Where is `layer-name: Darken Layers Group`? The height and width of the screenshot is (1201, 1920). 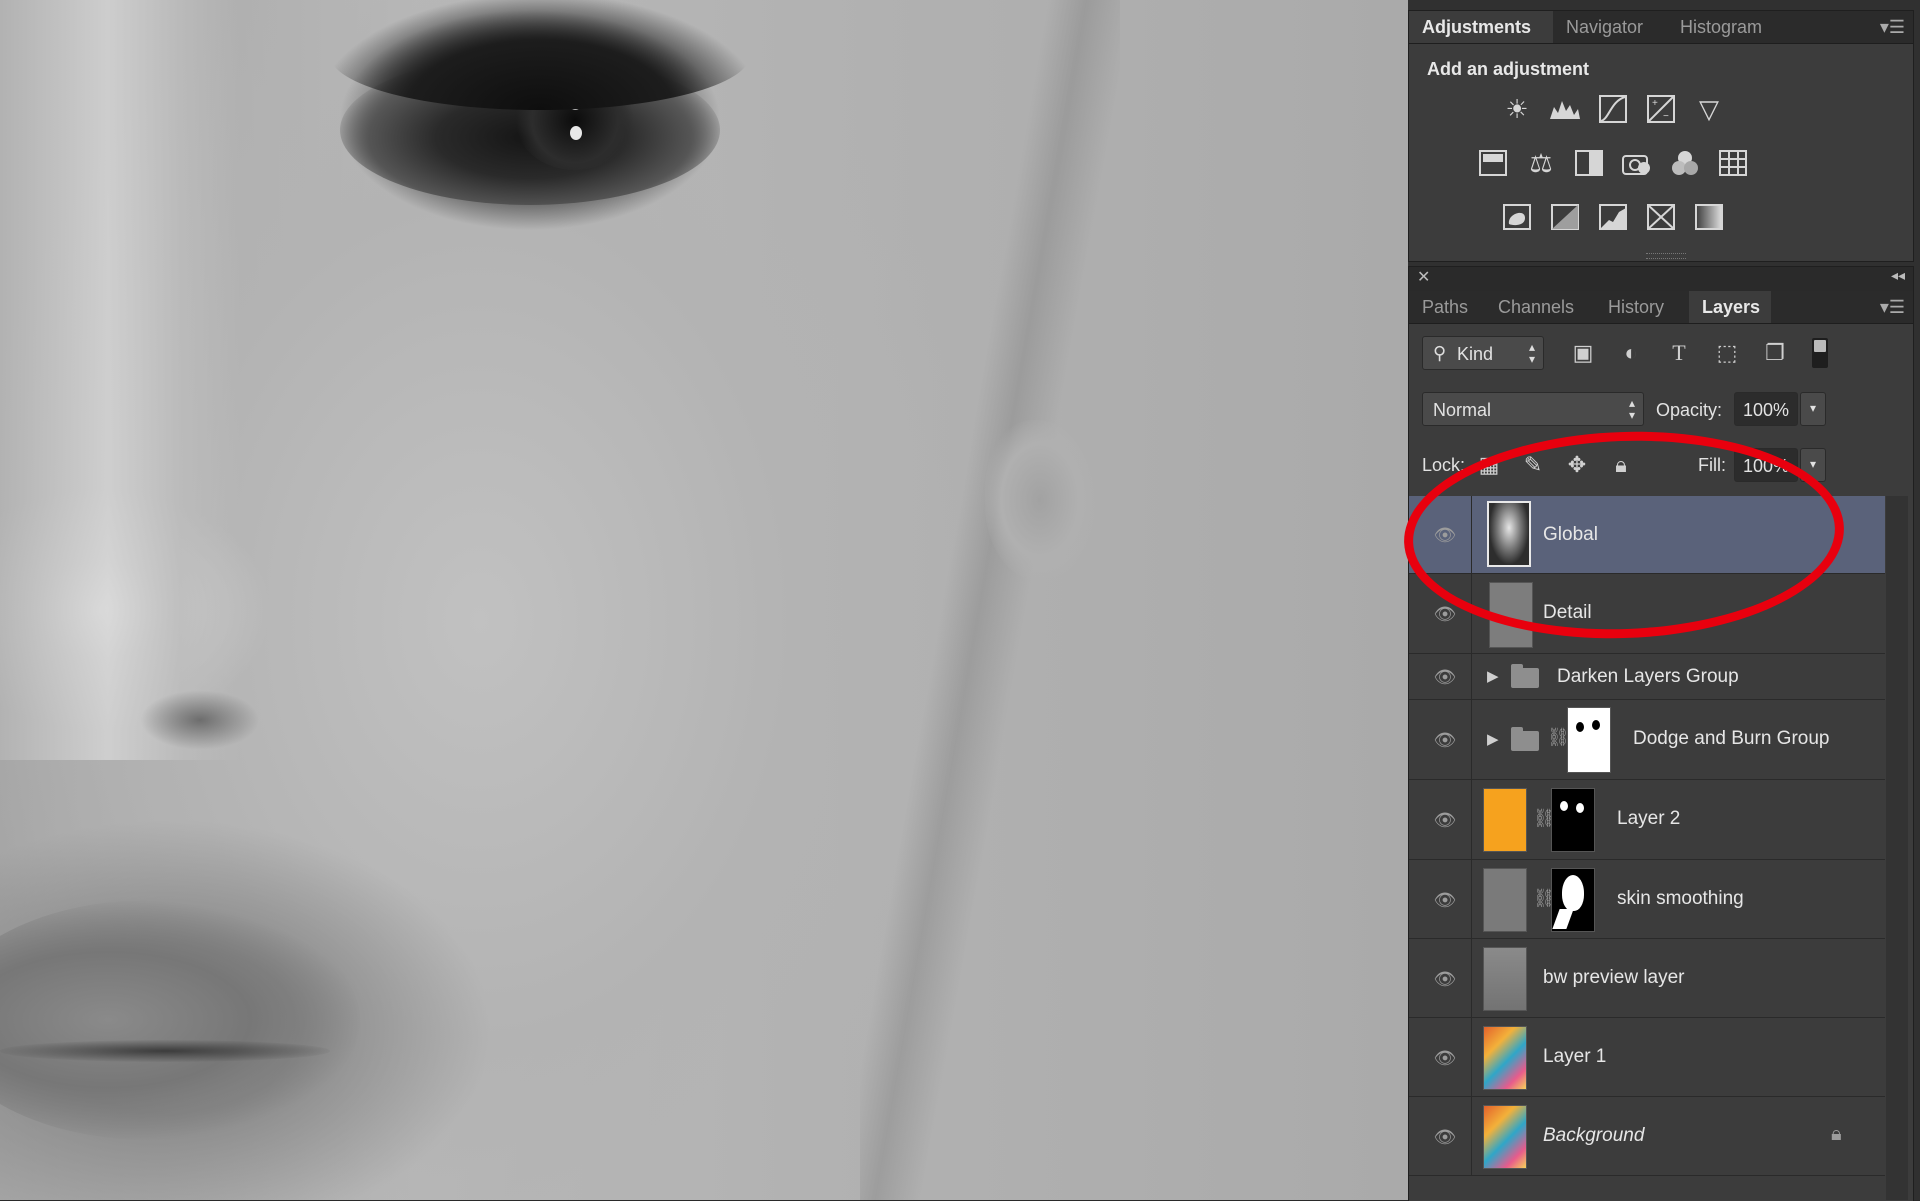
layer-name: Darken Layers Group is located at coordinates (1648, 676).